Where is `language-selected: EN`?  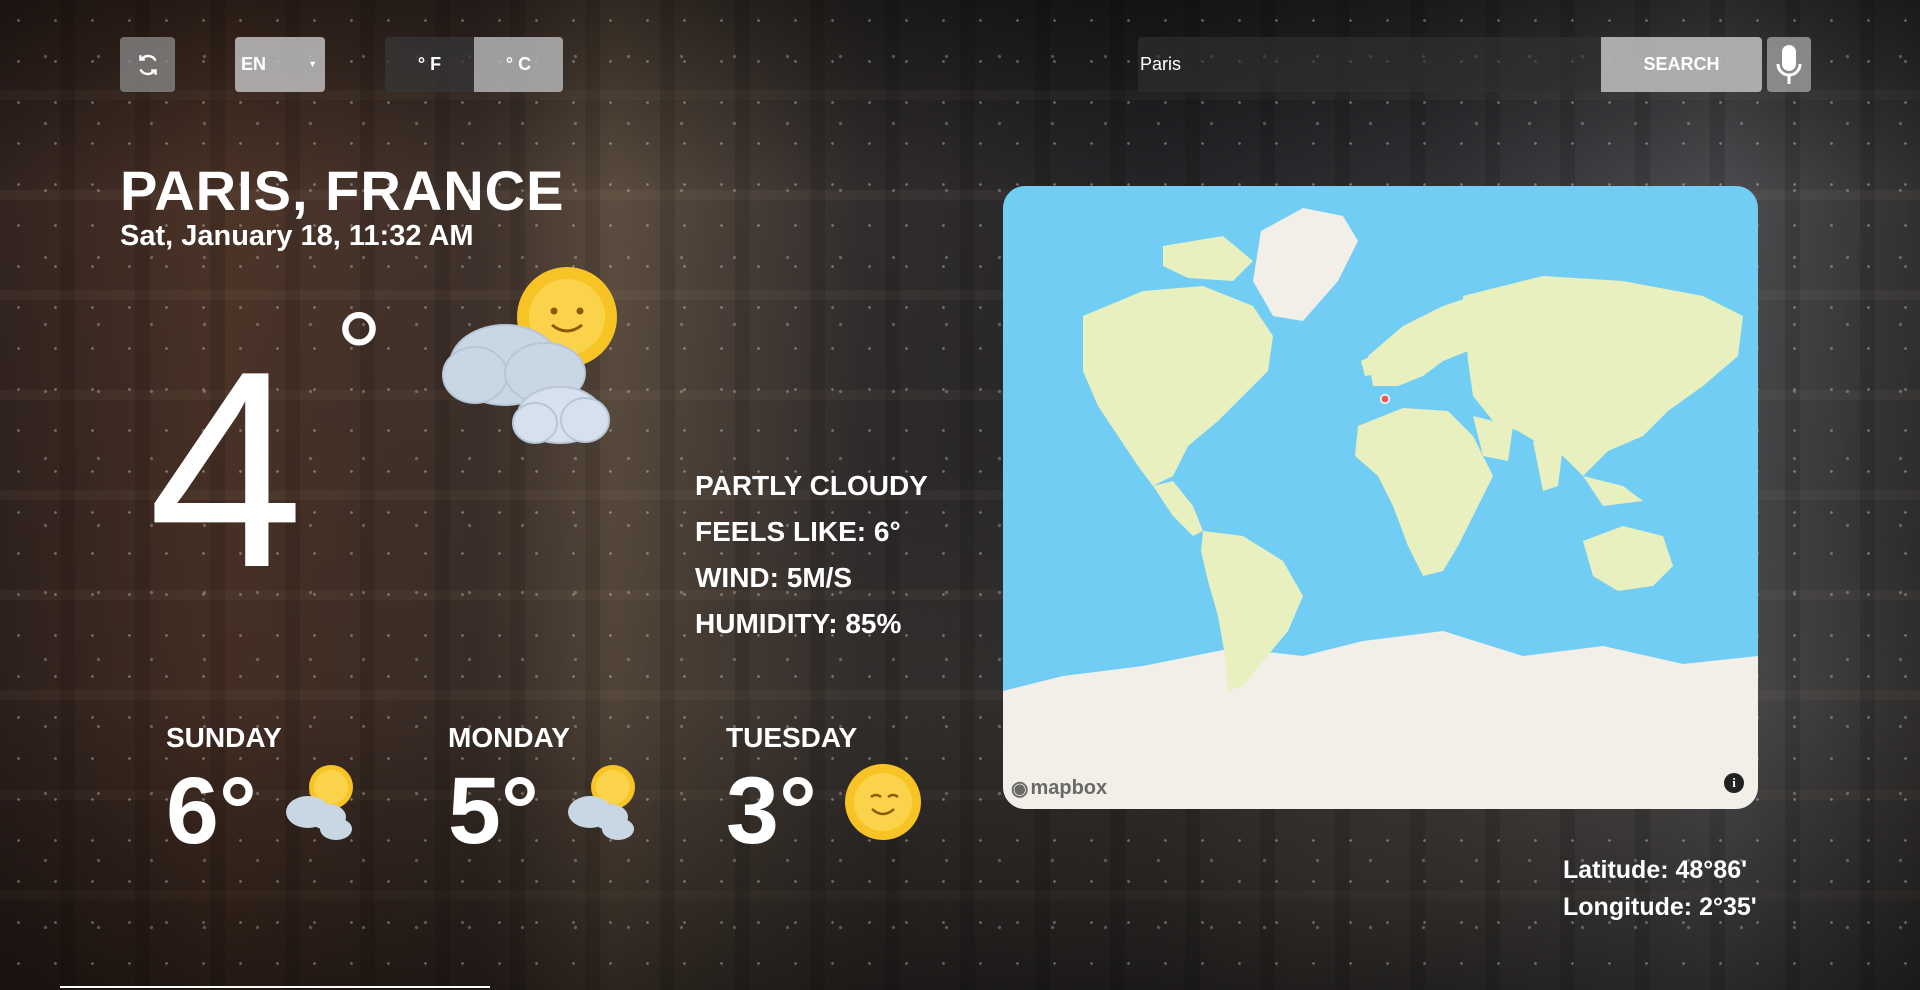
language-selected: EN is located at coordinates (254, 64).